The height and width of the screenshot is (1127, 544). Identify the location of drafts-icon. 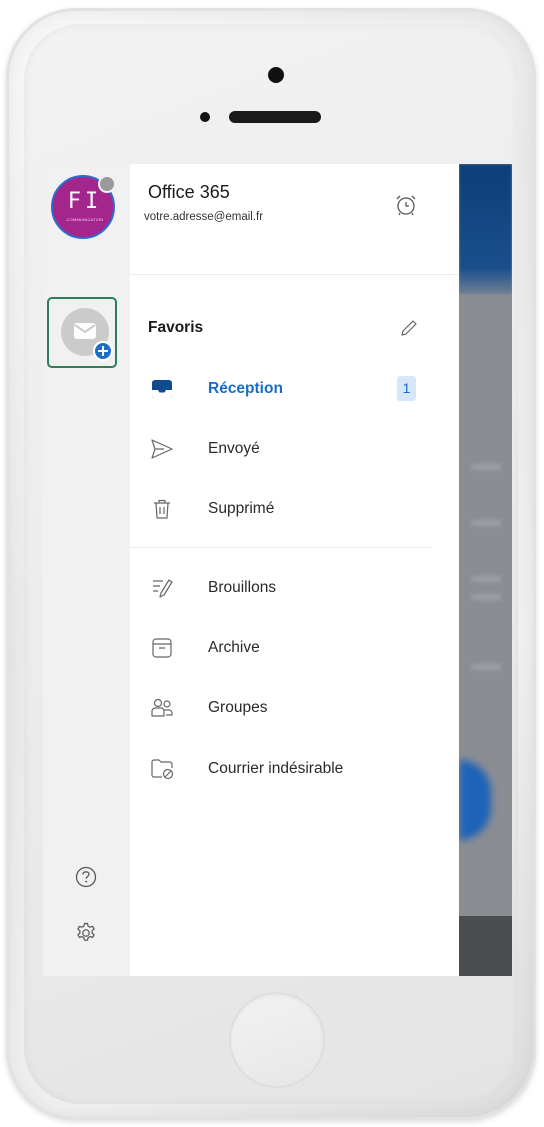
(163, 588).